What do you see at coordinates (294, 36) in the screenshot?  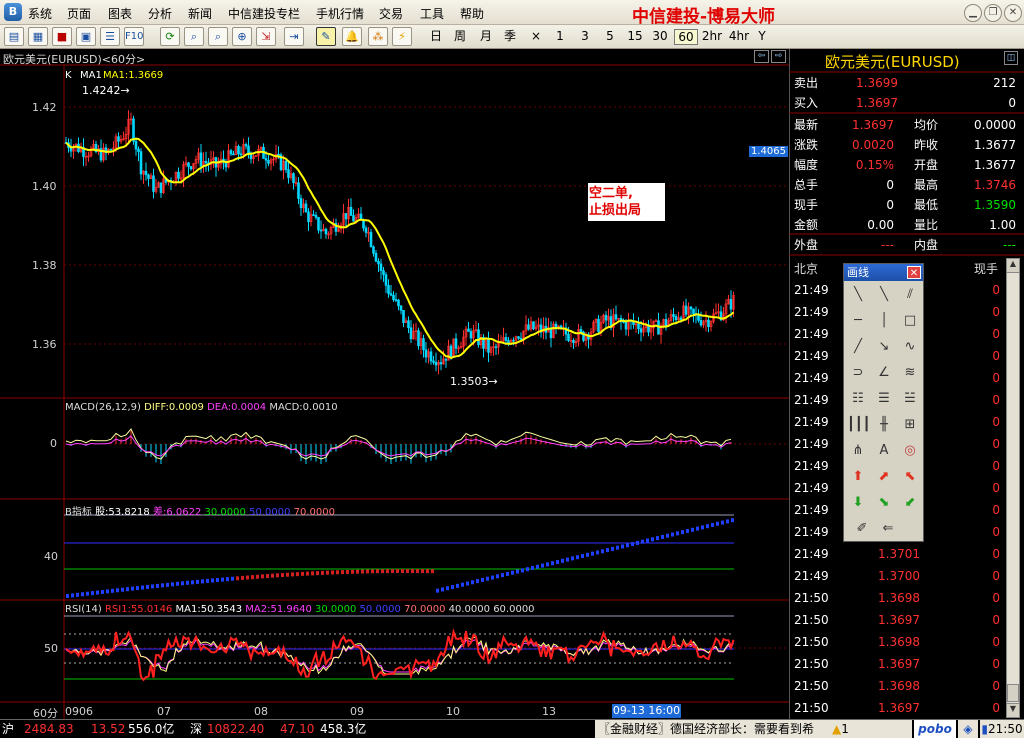 I see `import-icon: ⇥` at bounding box center [294, 36].